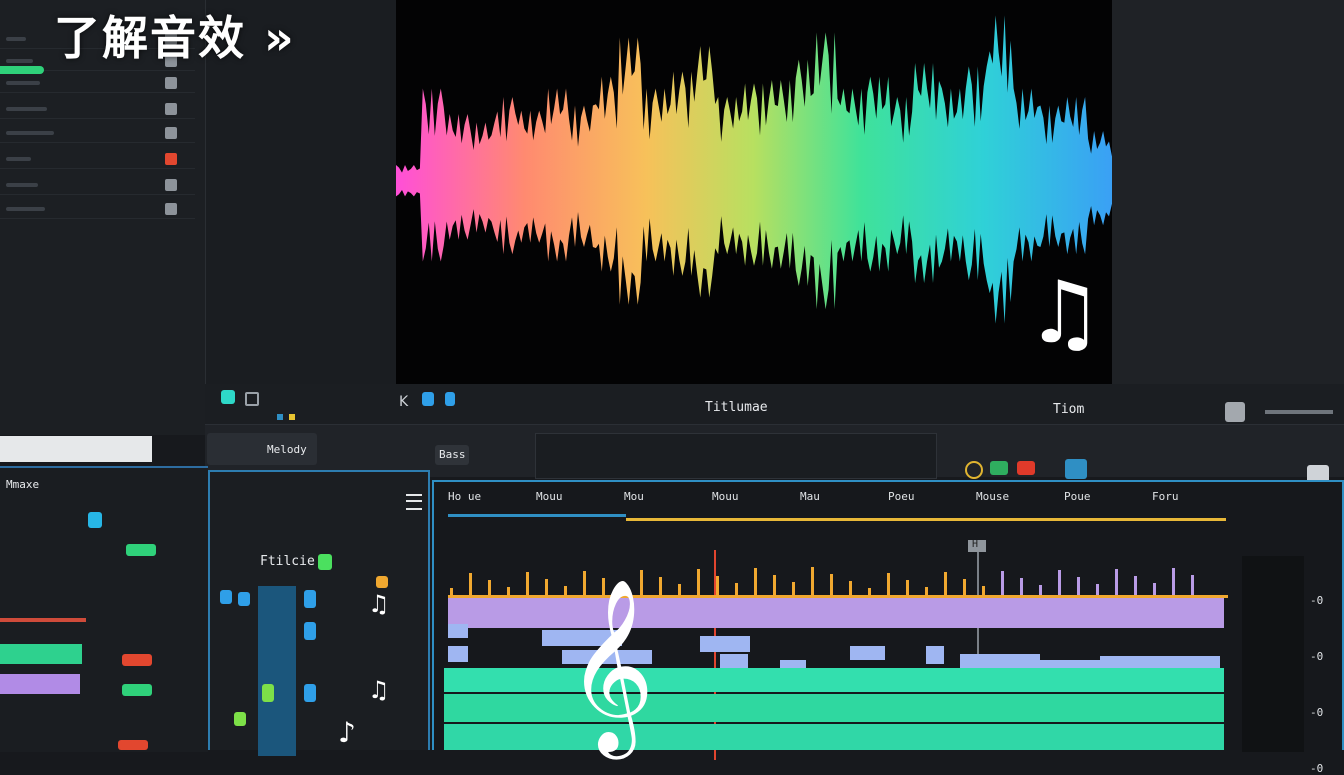 The image size is (1344, 775). I want to click on fx-red-button, so click(1026, 468).